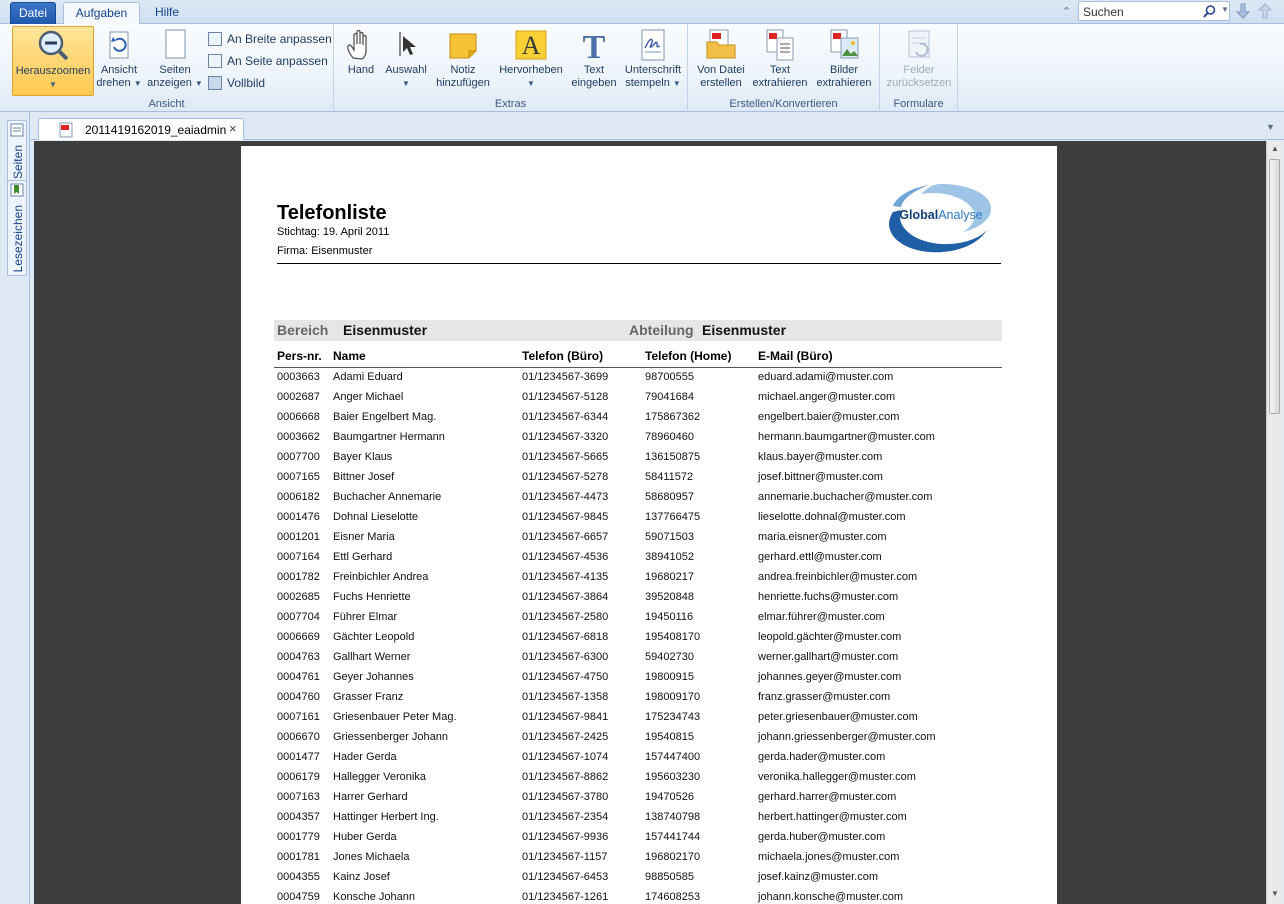 The width and height of the screenshot is (1284, 904). Describe the element at coordinates (365, 757) in the screenshot. I see `table-cell: Hader Gerda` at that location.